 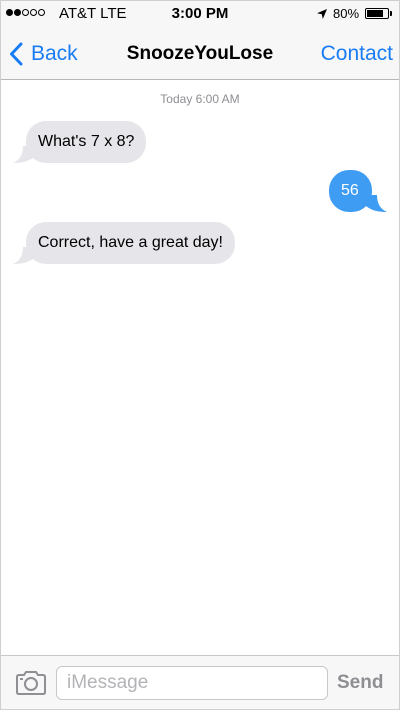 What do you see at coordinates (200, 54) in the screenshot?
I see `navigation-bar: Back SnoozeYouLose Contact` at bounding box center [200, 54].